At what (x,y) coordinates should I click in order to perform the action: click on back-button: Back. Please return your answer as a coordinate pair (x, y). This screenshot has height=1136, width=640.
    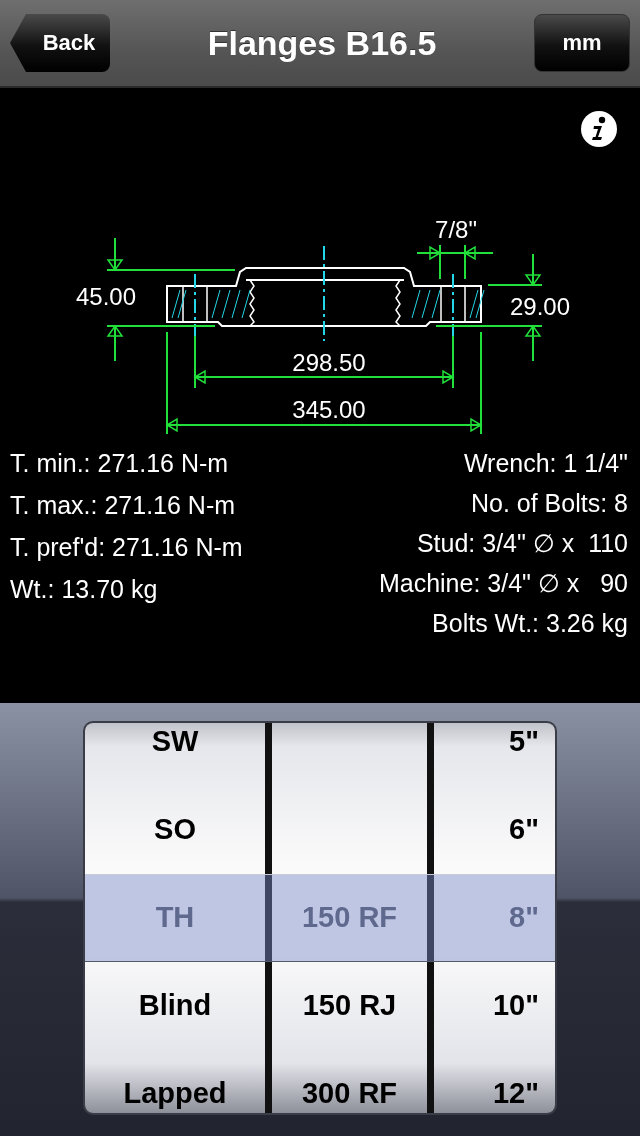
    Looking at the image, I should click on (60, 43).